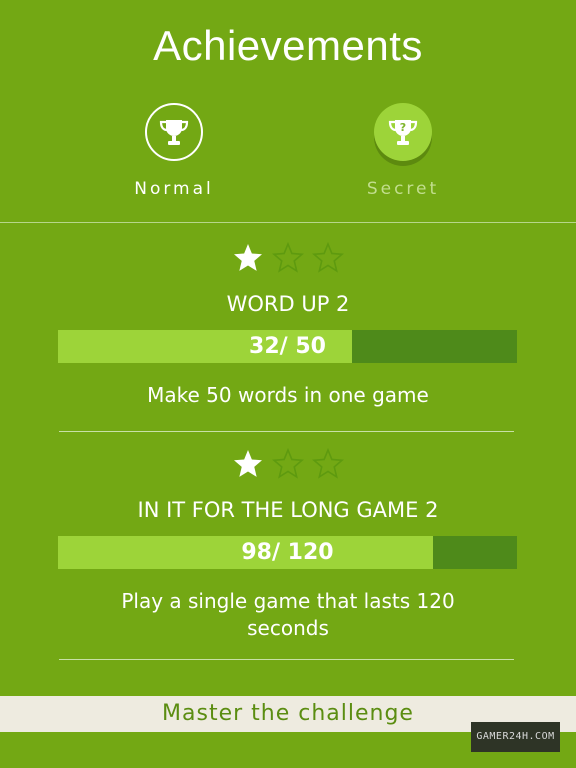 This screenshot has width=576, height=768. Describe the element at coordinates (288, 395) in the screenshot. I see `achievement-description: Make 50 words in one game` at that location.